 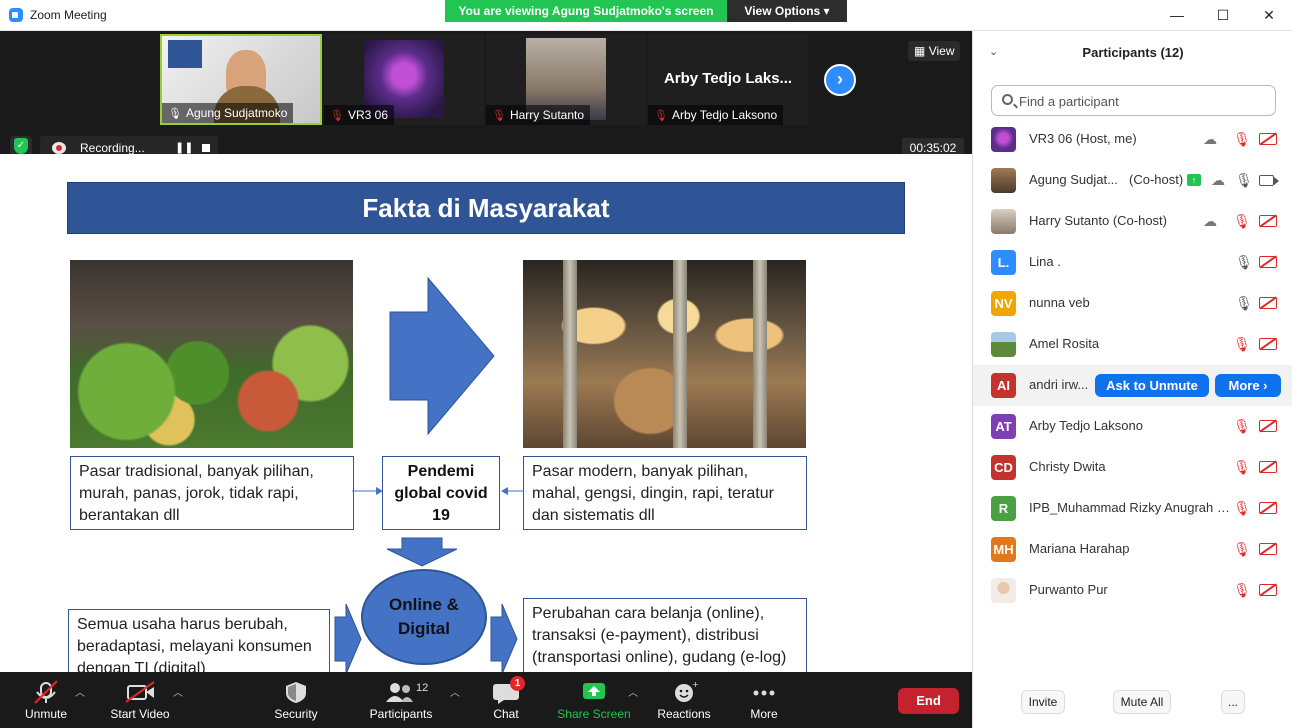 I want to click on participant-row: CD Christy Dwita 🎙, so click(x=1132, y=467).